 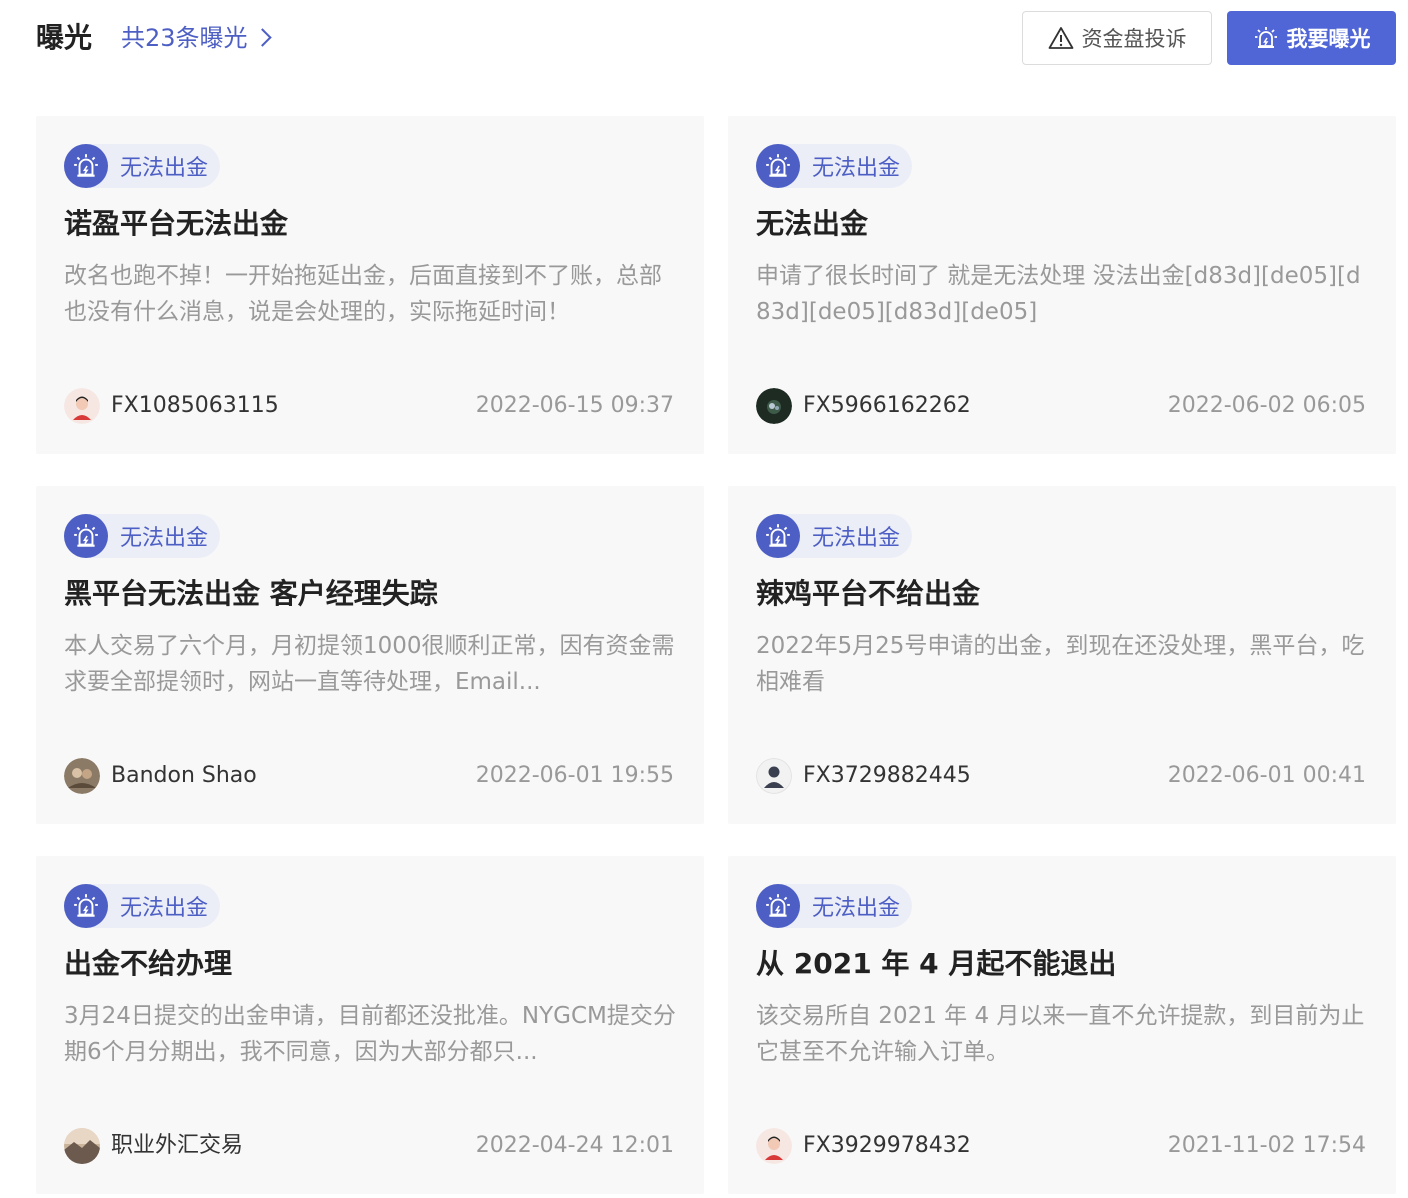 I want to click on exposure-count-label: 共23条曝光, so click(x=184, y=38).